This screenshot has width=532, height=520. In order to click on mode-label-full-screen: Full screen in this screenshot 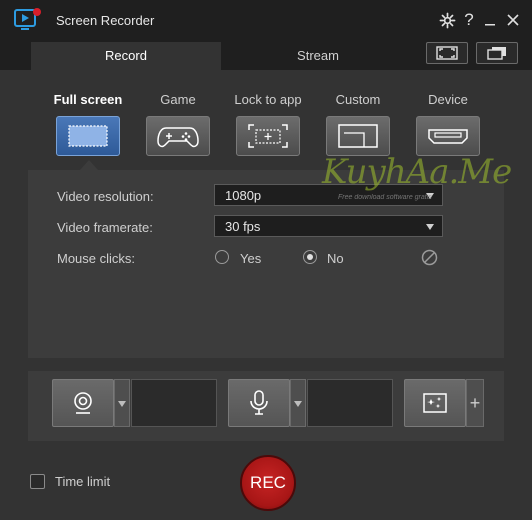, I will do `click(88, 99)`.